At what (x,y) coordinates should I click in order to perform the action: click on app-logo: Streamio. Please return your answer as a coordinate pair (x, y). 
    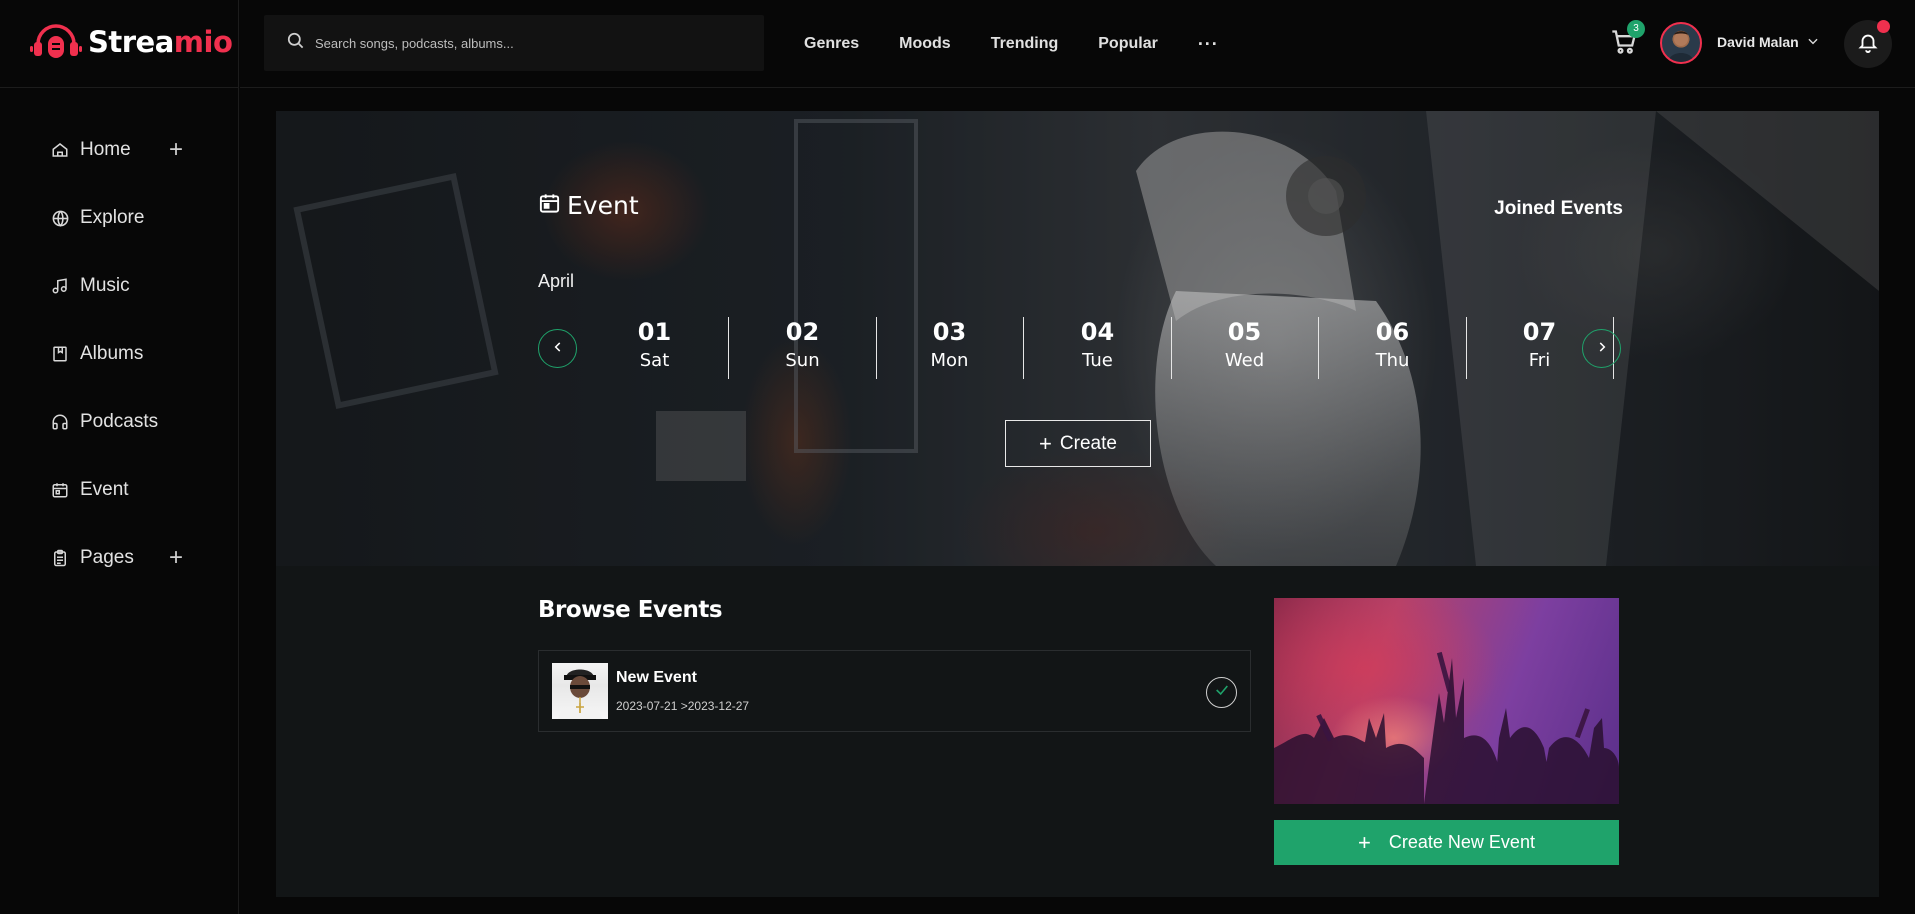
    Looking at the image, I should click on (130, 42).